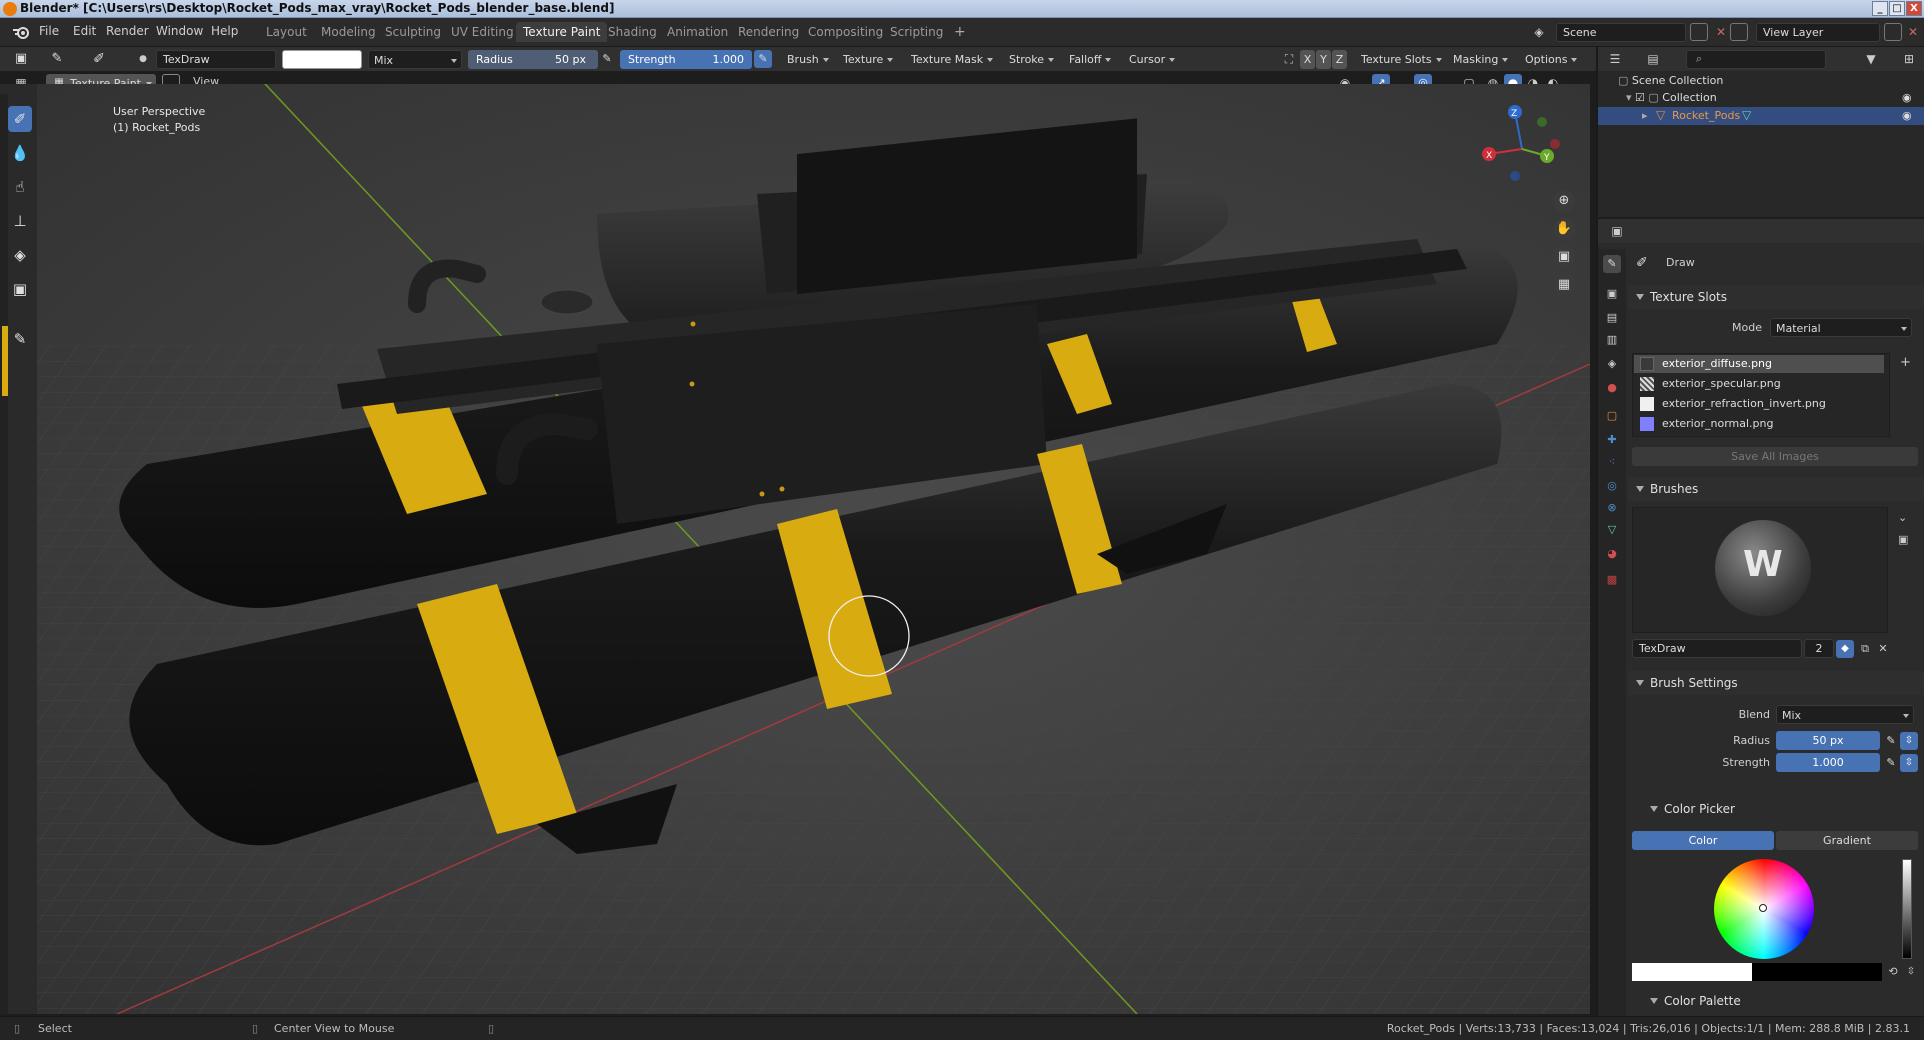 The height and width of the screenshot is (1040, 1924). Describe the element at coordinates (1612, 580) in the screenshot. I see `texture-tab-icon: ▩` at that location.